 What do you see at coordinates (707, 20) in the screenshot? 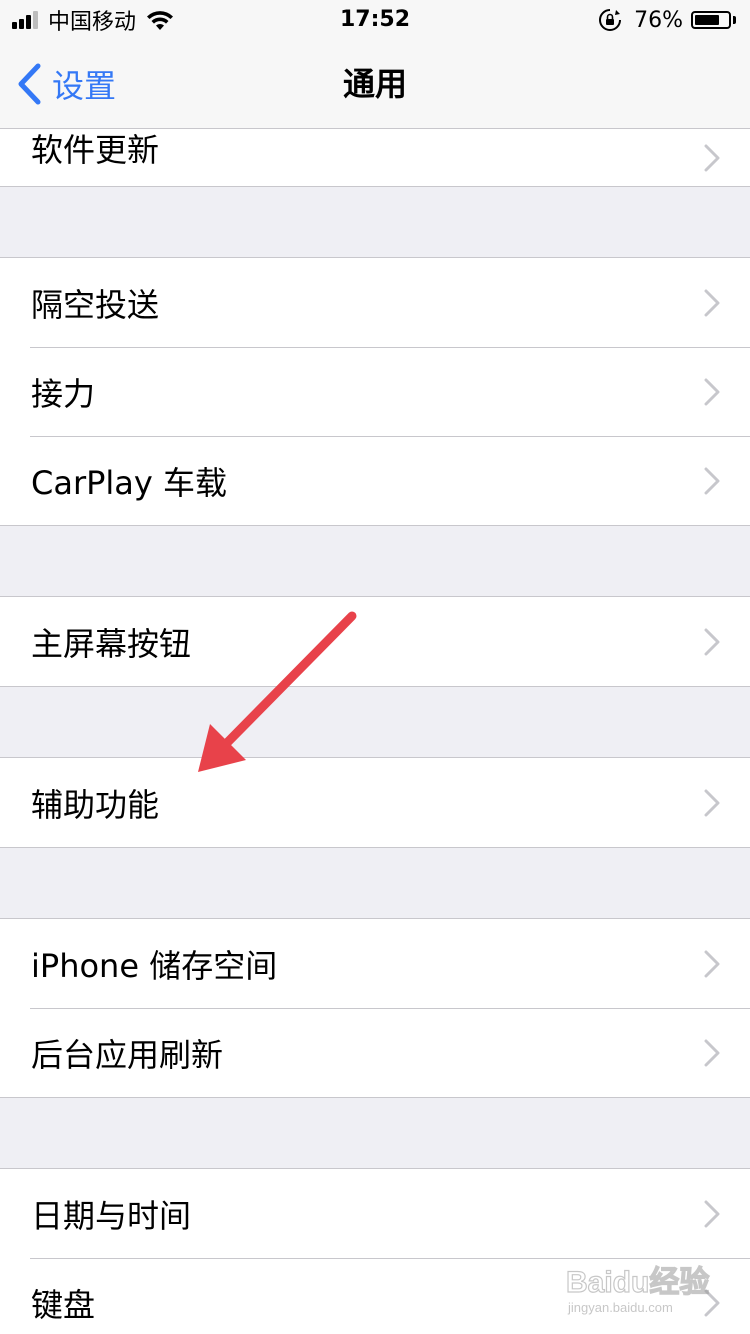
I see `battery-fill` at bounding box center [707, 20].